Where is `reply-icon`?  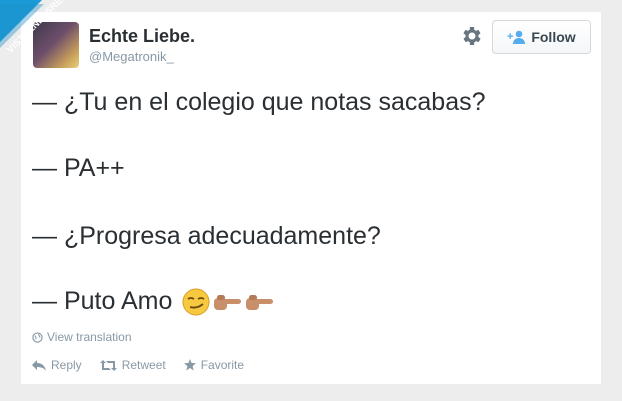
reply-icon is located at coordinates (39, 365).